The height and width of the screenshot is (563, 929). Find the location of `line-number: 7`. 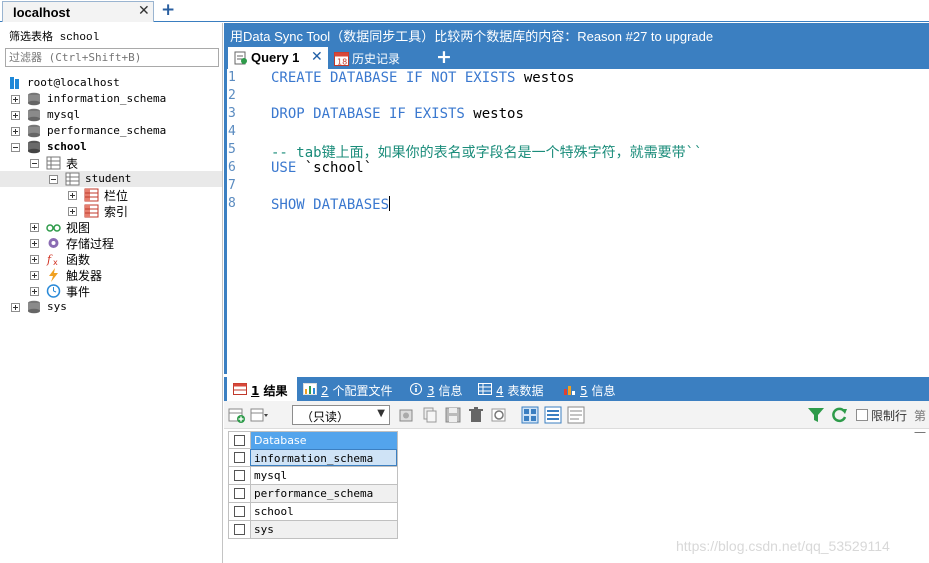

line-number: 7 is located at coordinates (232, 185).